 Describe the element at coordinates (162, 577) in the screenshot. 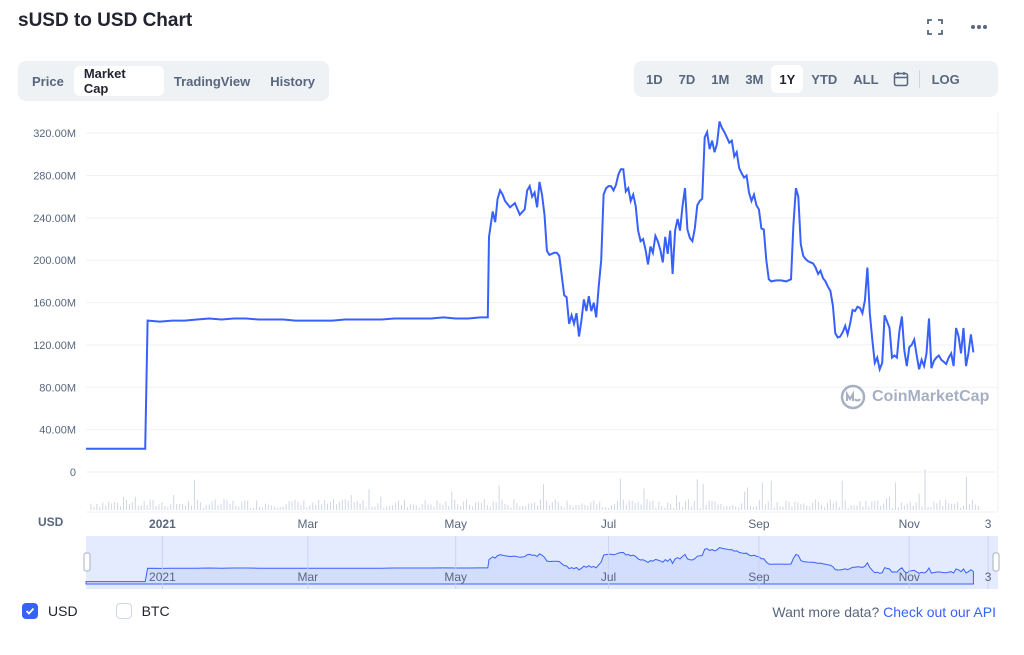

I see `navigator-tick-label: 2021` at that location.